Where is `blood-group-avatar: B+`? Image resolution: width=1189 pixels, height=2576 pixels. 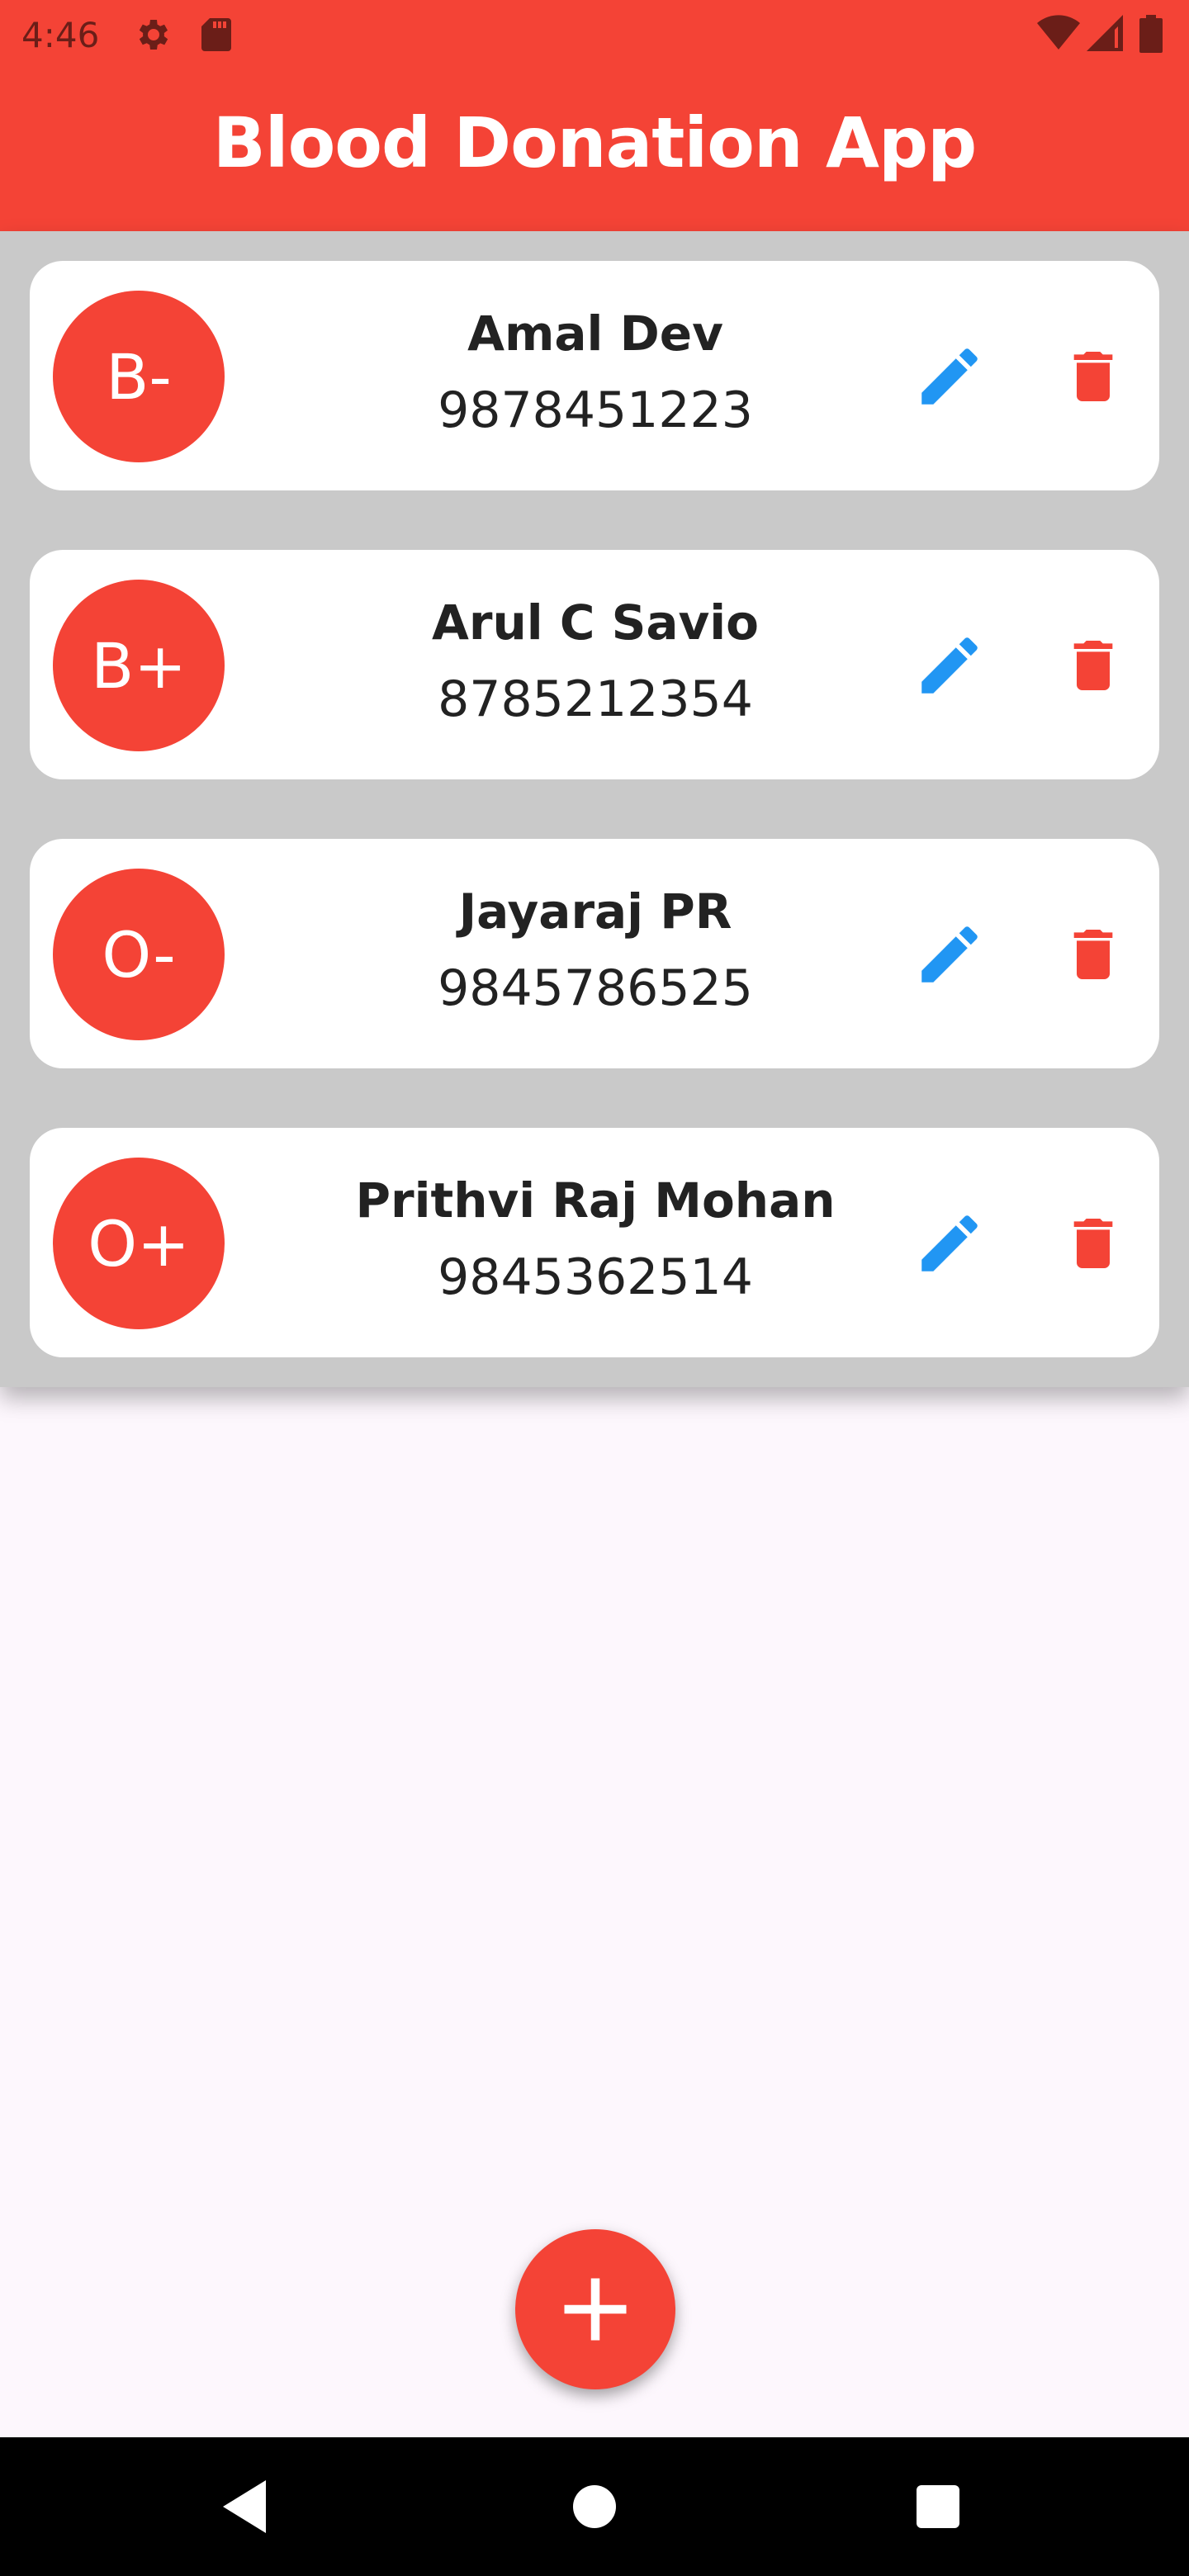
blood-group-avatar: B+ is located at coordinates (139, 665).